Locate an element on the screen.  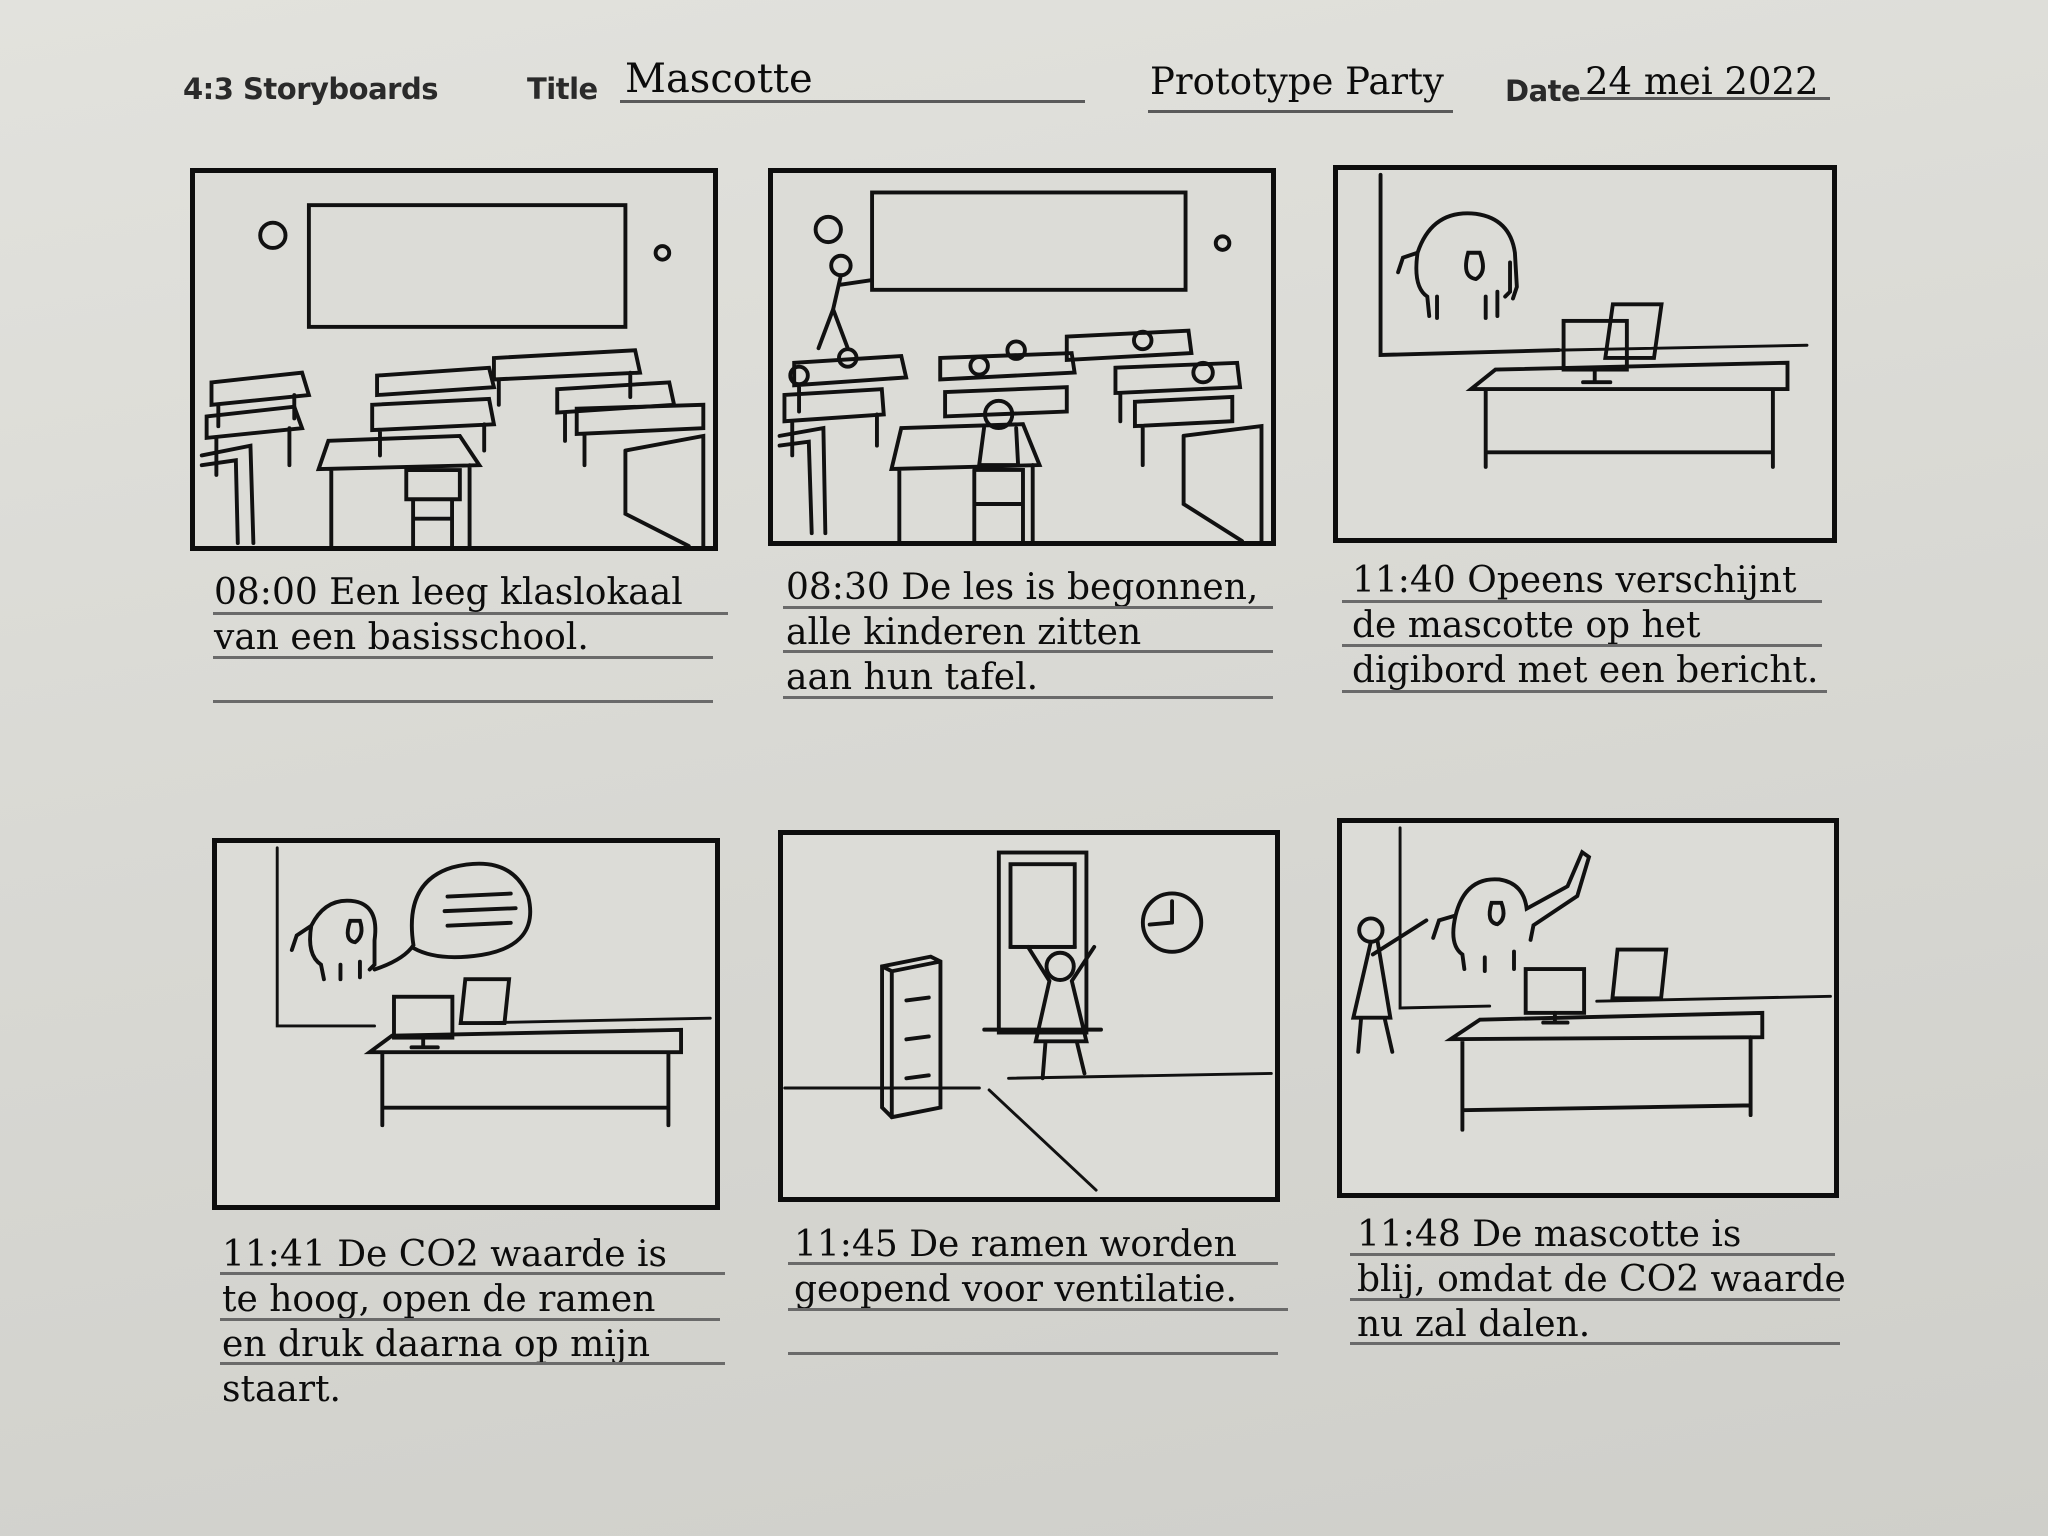
panel-3-sketch is located at coordinates (1585, 354).